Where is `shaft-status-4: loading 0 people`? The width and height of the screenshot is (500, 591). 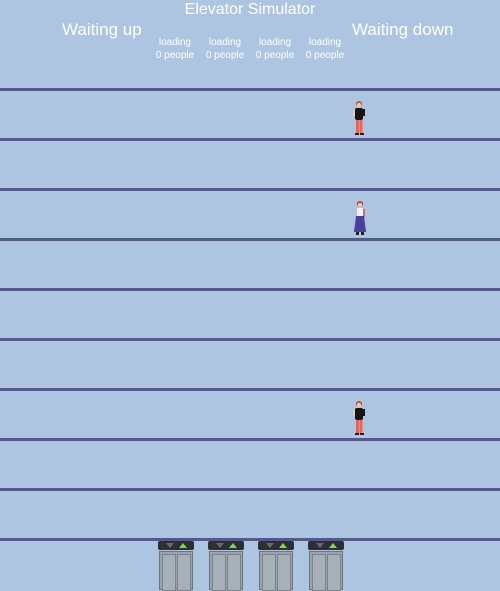
shaft-status-4: loading 0 people is located at coordinates (325, 49).